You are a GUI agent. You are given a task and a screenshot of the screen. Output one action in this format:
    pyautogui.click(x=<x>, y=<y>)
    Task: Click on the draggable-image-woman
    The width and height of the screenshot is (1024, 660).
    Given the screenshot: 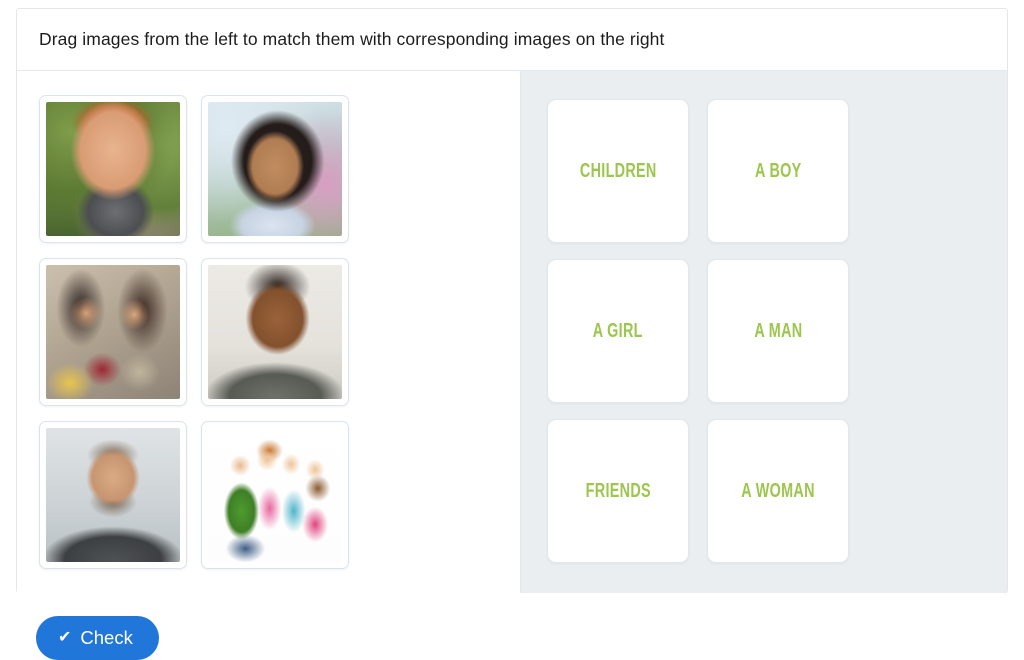 What is the action you would take?
    pyautogui.click(x=275, y=332)
    